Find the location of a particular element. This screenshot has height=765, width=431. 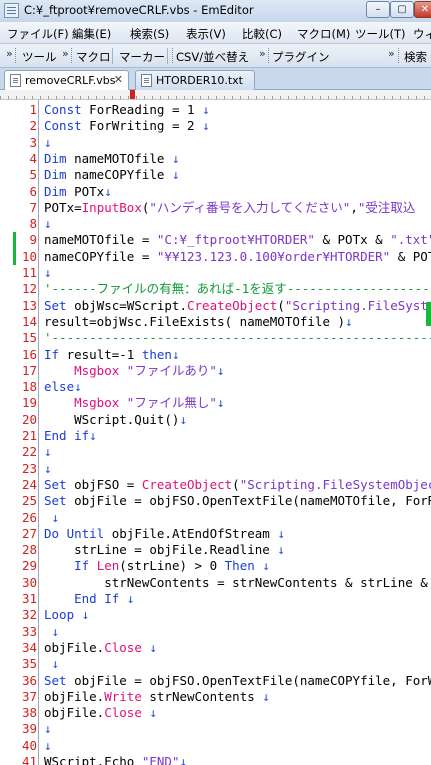

line-text: Msgbox "ファイル無し"↓ is located at coordinates (134, 403).